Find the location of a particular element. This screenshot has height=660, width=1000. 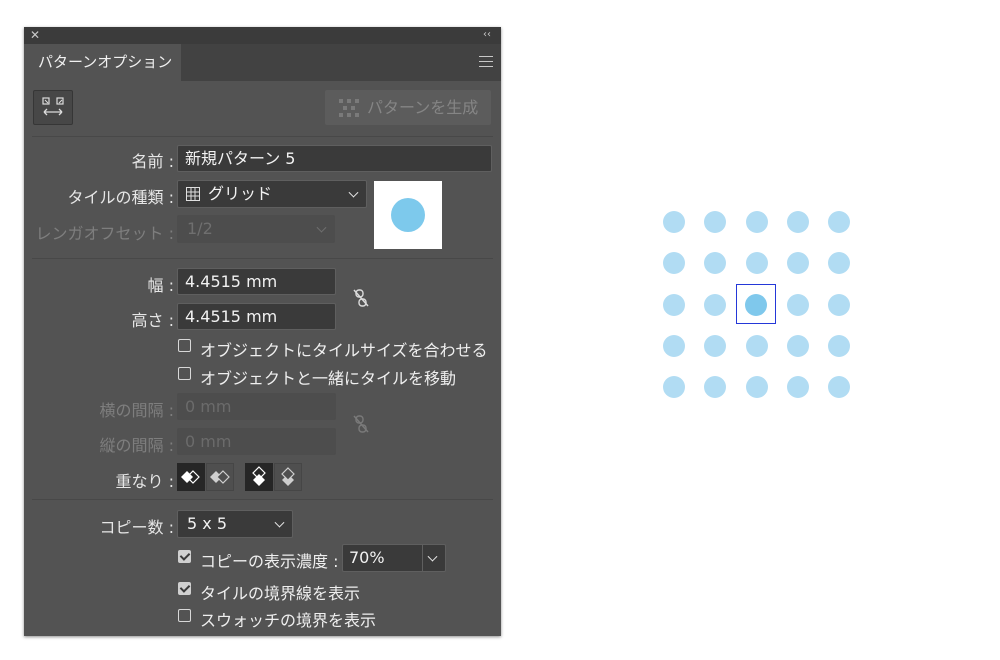

tile-edit-tool-button is located at coordinates (53, 107).